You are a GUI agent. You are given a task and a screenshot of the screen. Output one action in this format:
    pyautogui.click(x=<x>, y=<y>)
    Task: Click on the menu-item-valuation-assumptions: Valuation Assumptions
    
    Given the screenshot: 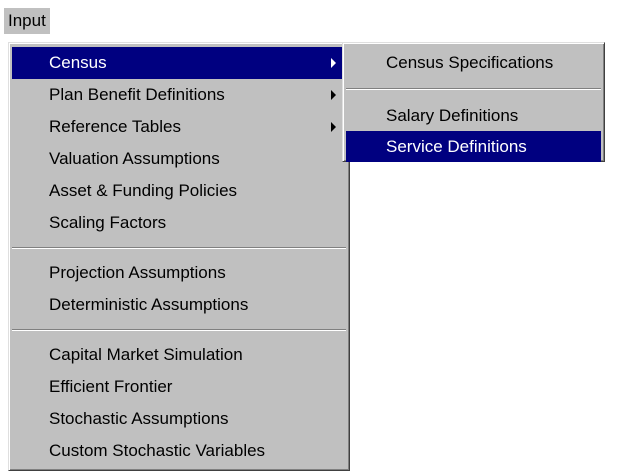 What is the action you would take?
    pyautogui.click(x=179, y=159)
    